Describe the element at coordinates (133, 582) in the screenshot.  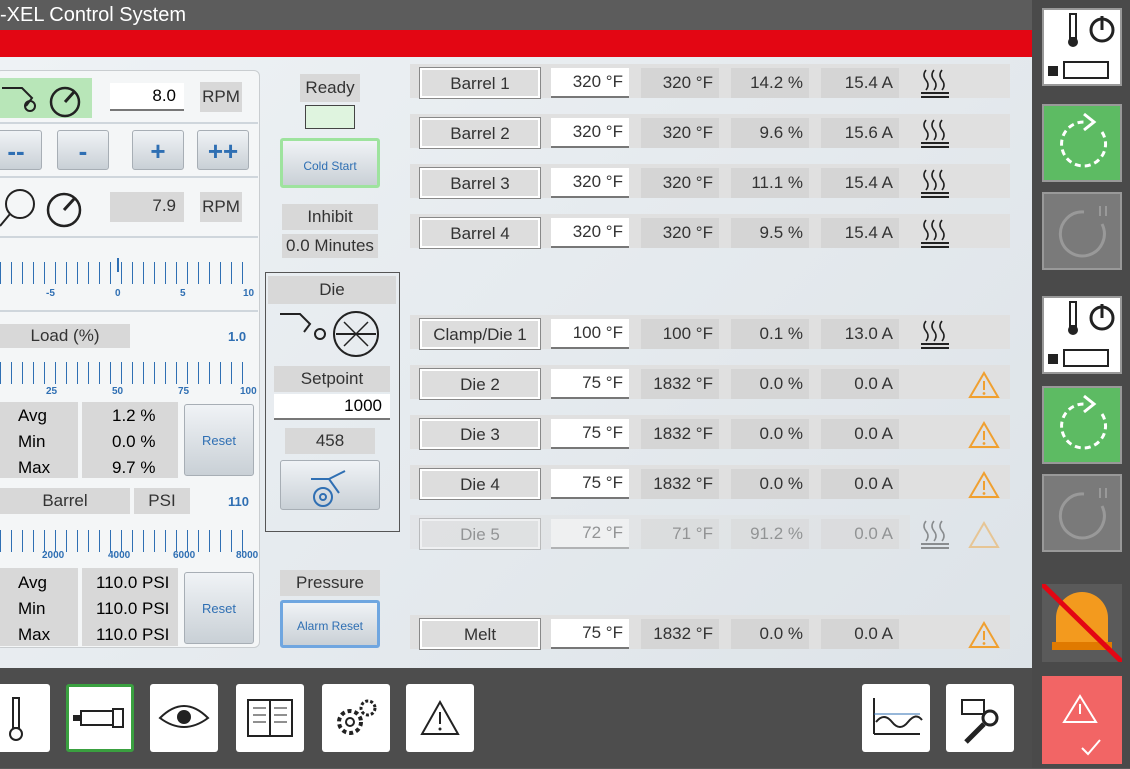
I see `psi-avg: 110.0 PSI` at that location.